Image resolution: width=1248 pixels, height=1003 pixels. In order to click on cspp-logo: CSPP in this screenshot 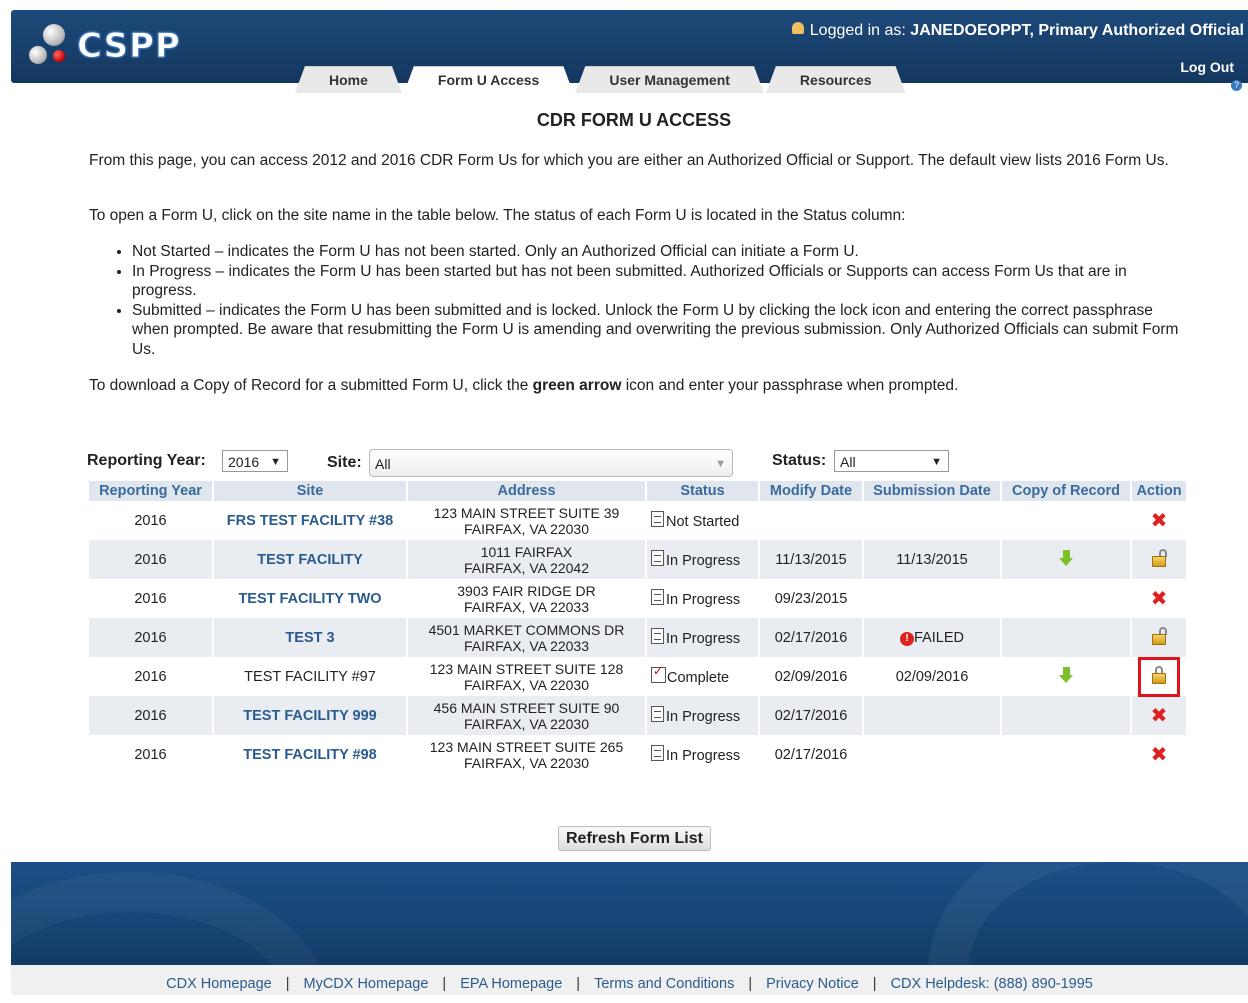, I will do `click(105, 46)`.